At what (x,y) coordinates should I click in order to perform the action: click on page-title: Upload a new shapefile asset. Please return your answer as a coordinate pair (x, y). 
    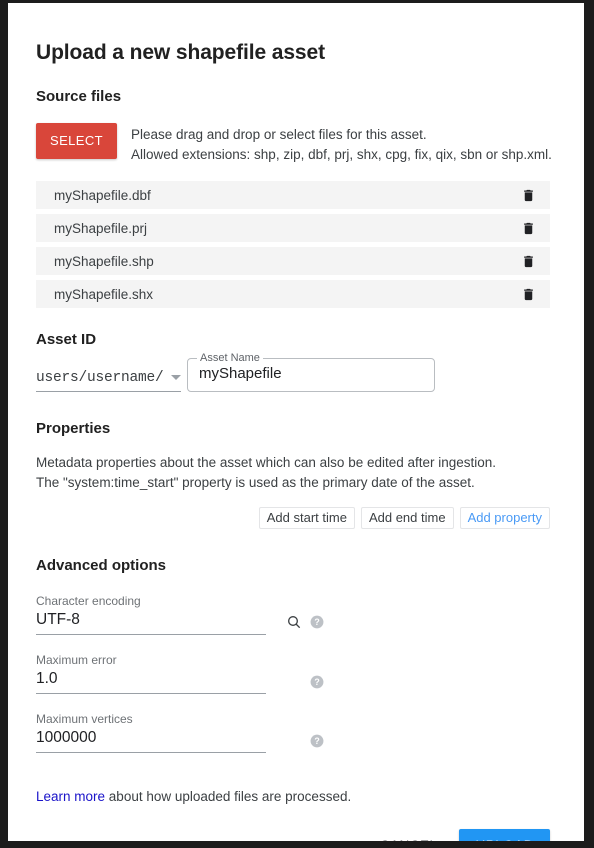
    Looking at the image, I should click on (180, 52).